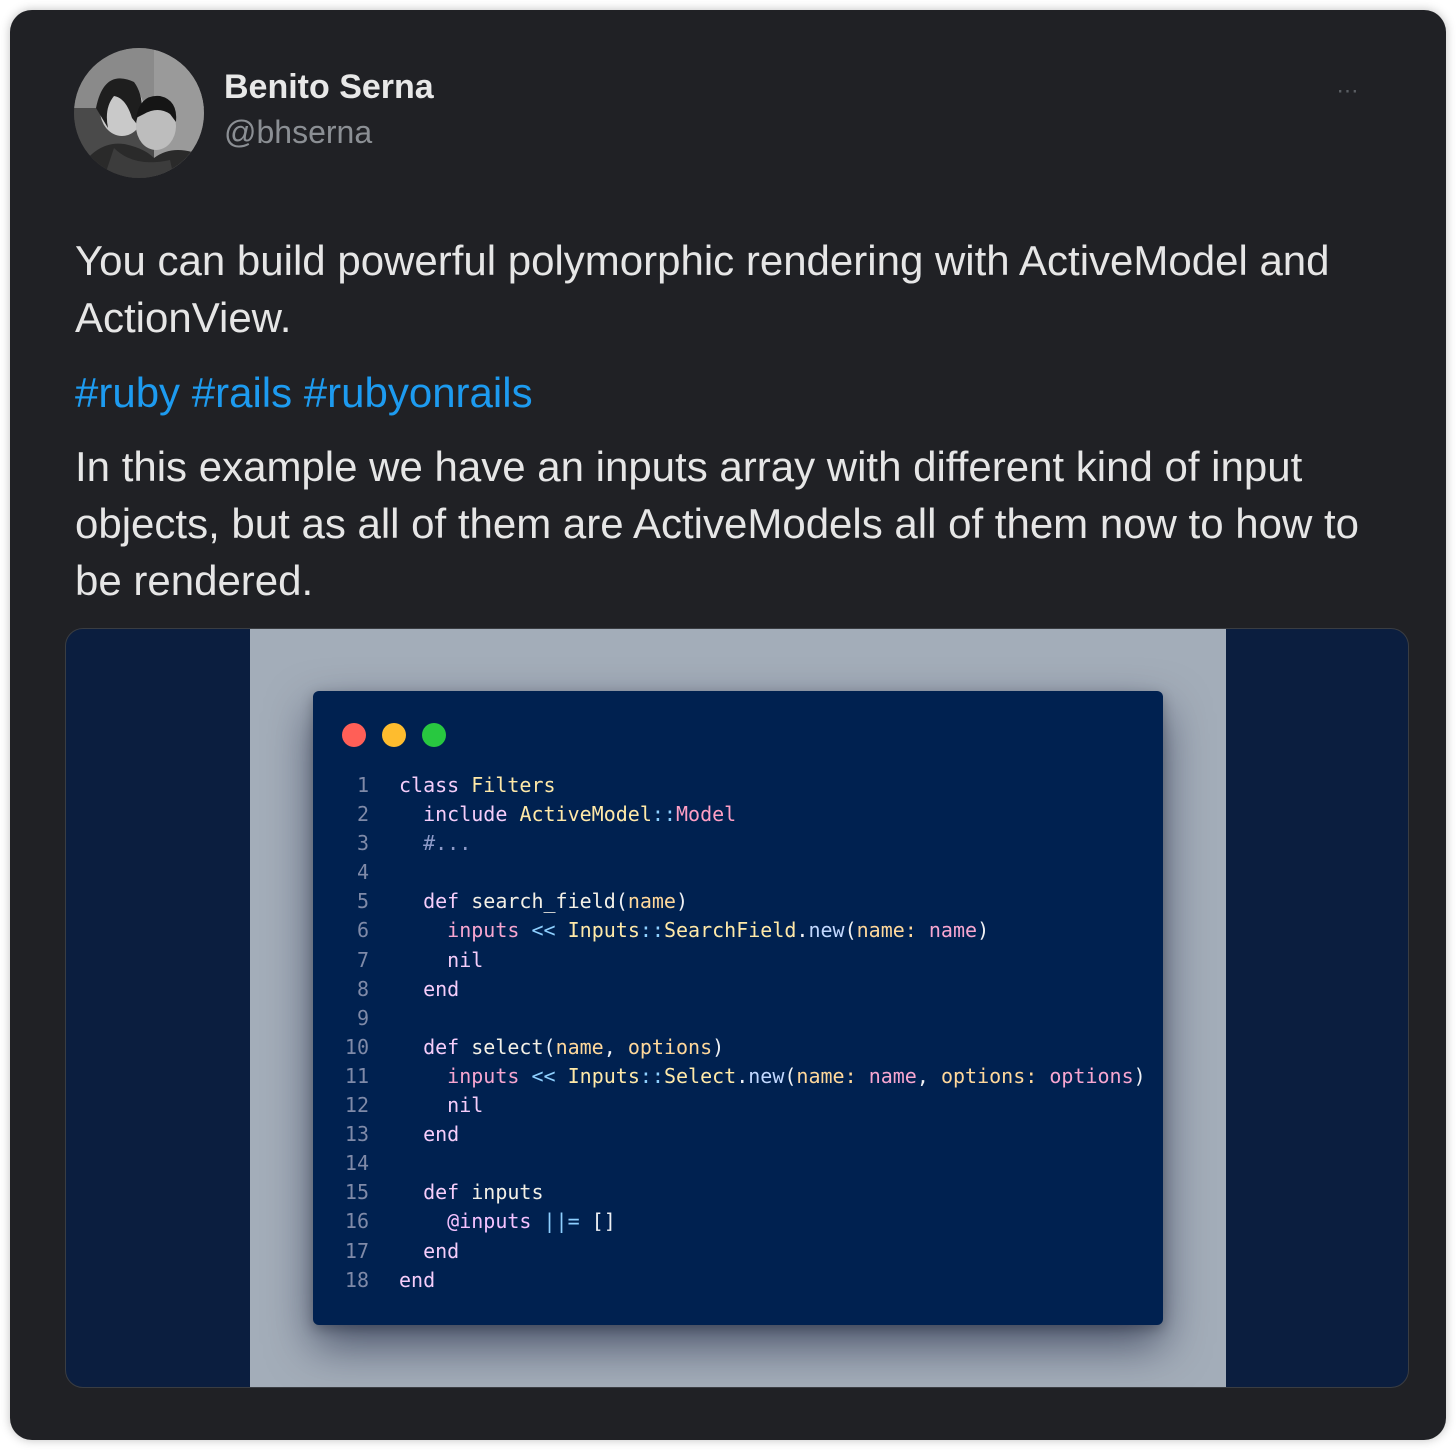  I want to click on tweet-hashtags: #ruby #rails #rubyonrails, so click(735, 392).